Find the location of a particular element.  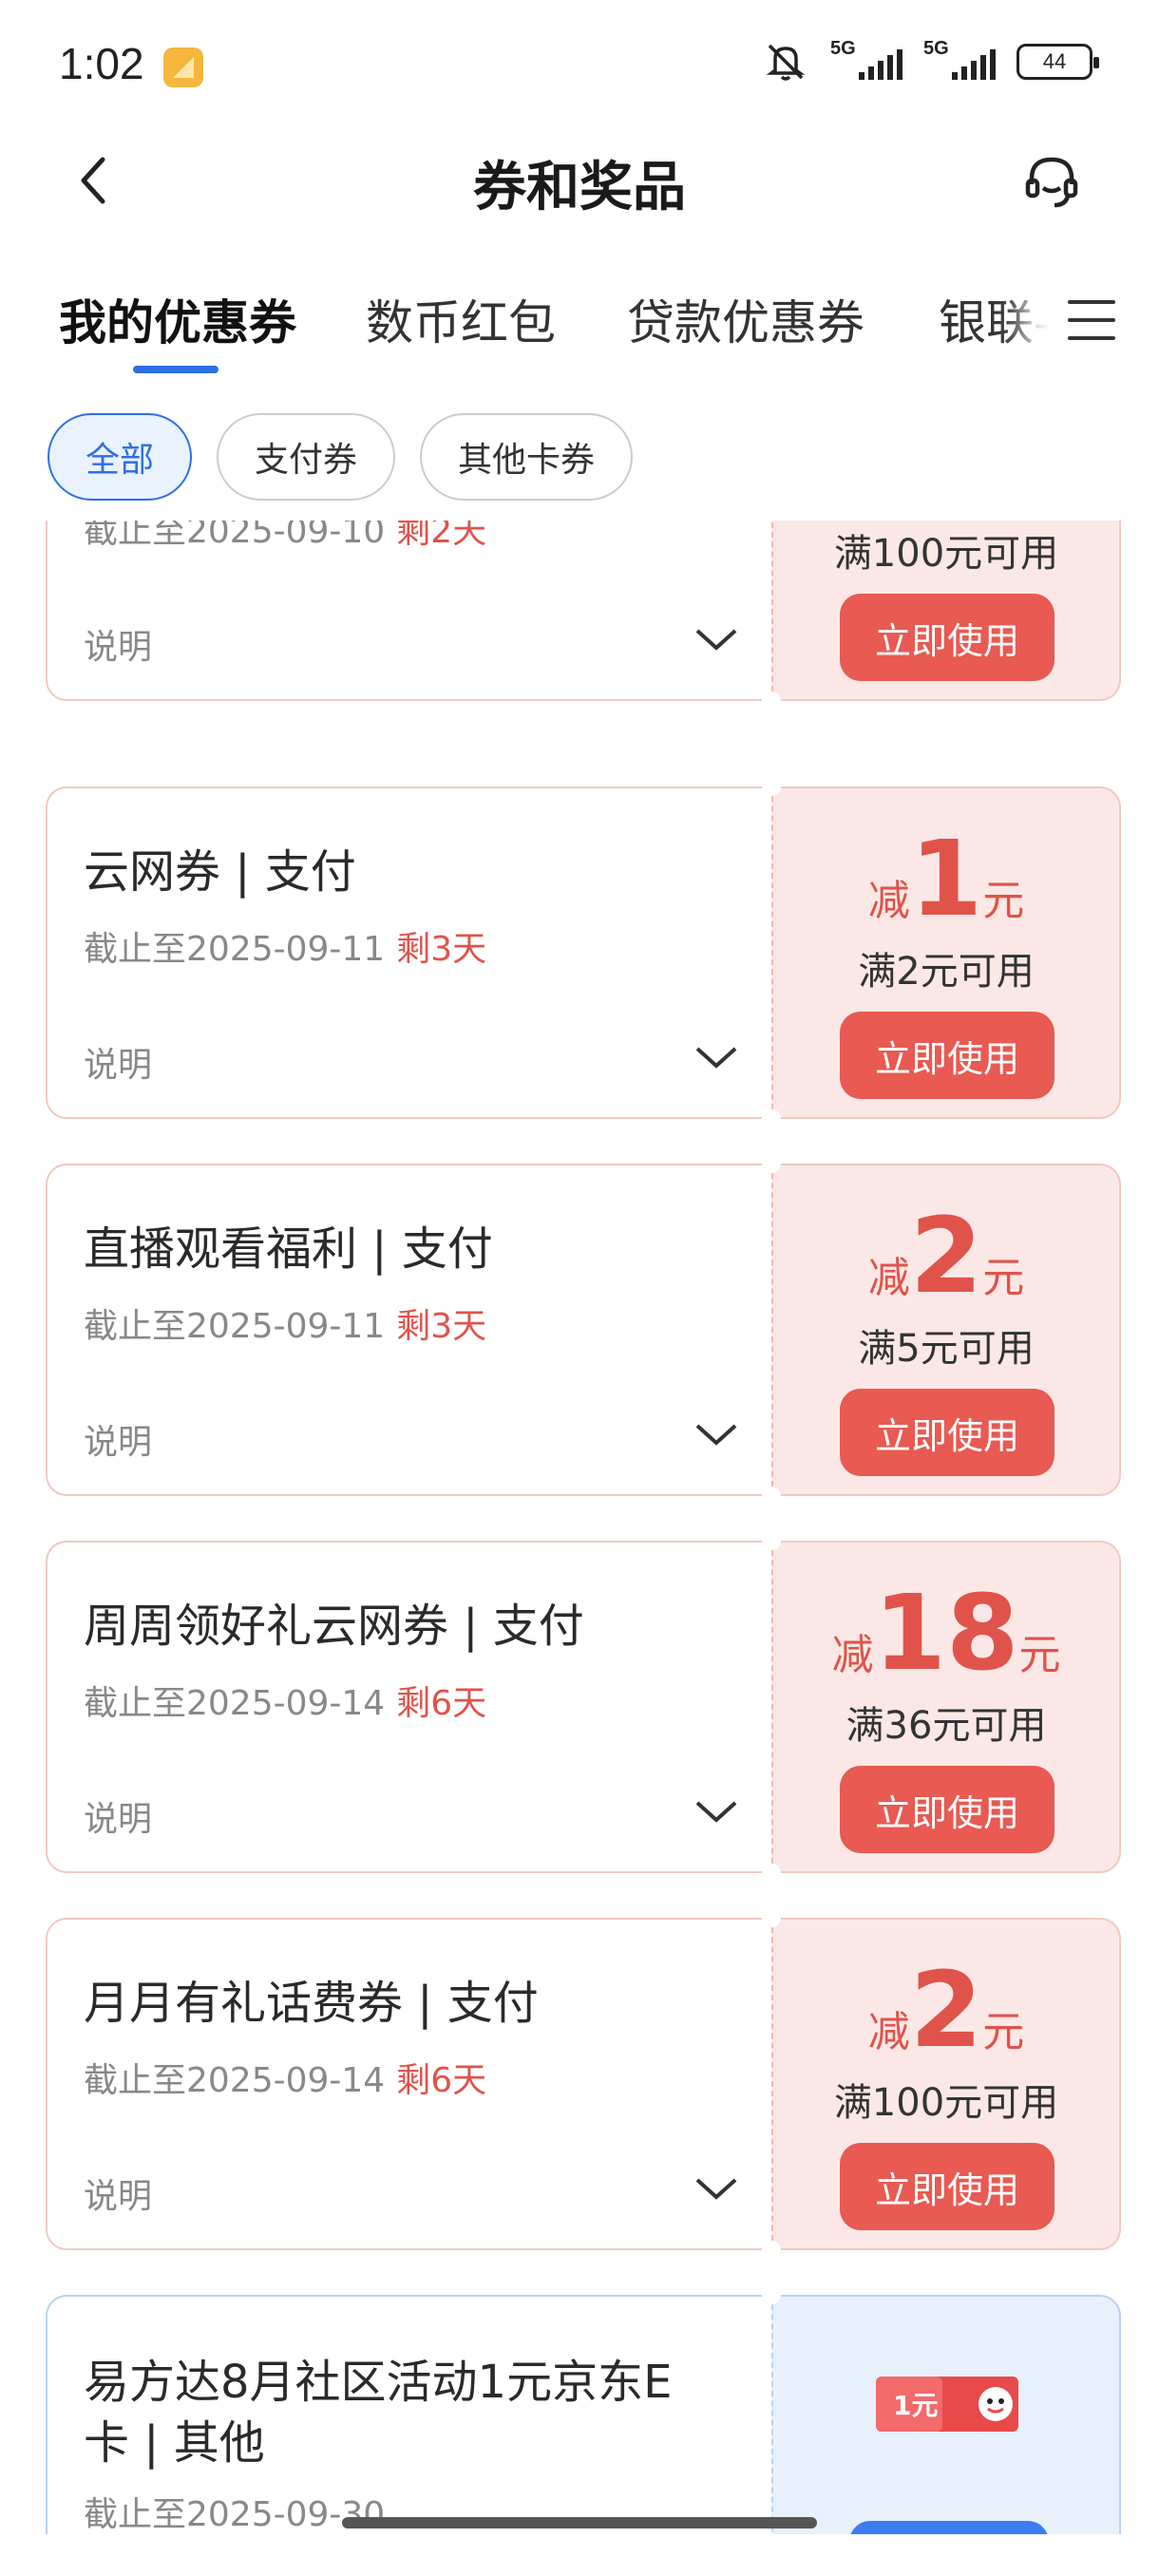

battery-icon: 44 is located at coordinates (1057, 62).